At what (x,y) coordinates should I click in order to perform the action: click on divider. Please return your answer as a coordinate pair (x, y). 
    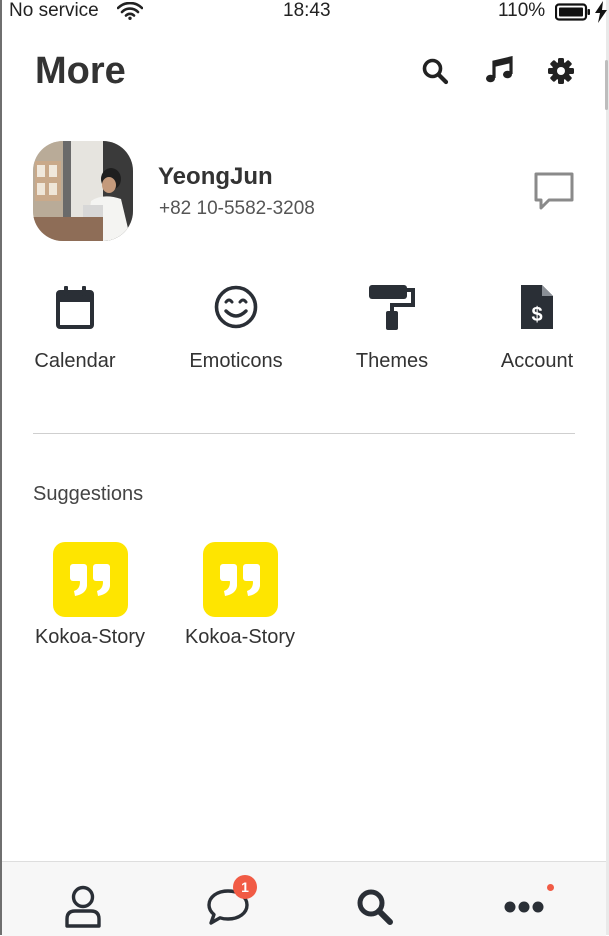
    Looking at the image, I should click on (304, 433).